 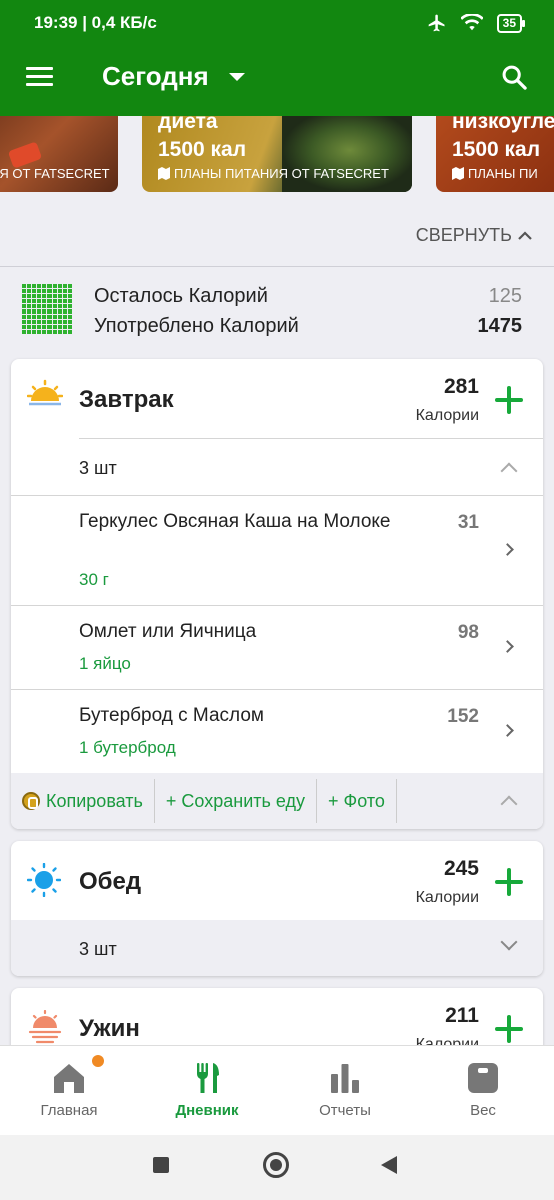 What do you see at coordinates (69, 1078) in the screenshot?
I see `home-icon` at bounding box center [69, 1078].